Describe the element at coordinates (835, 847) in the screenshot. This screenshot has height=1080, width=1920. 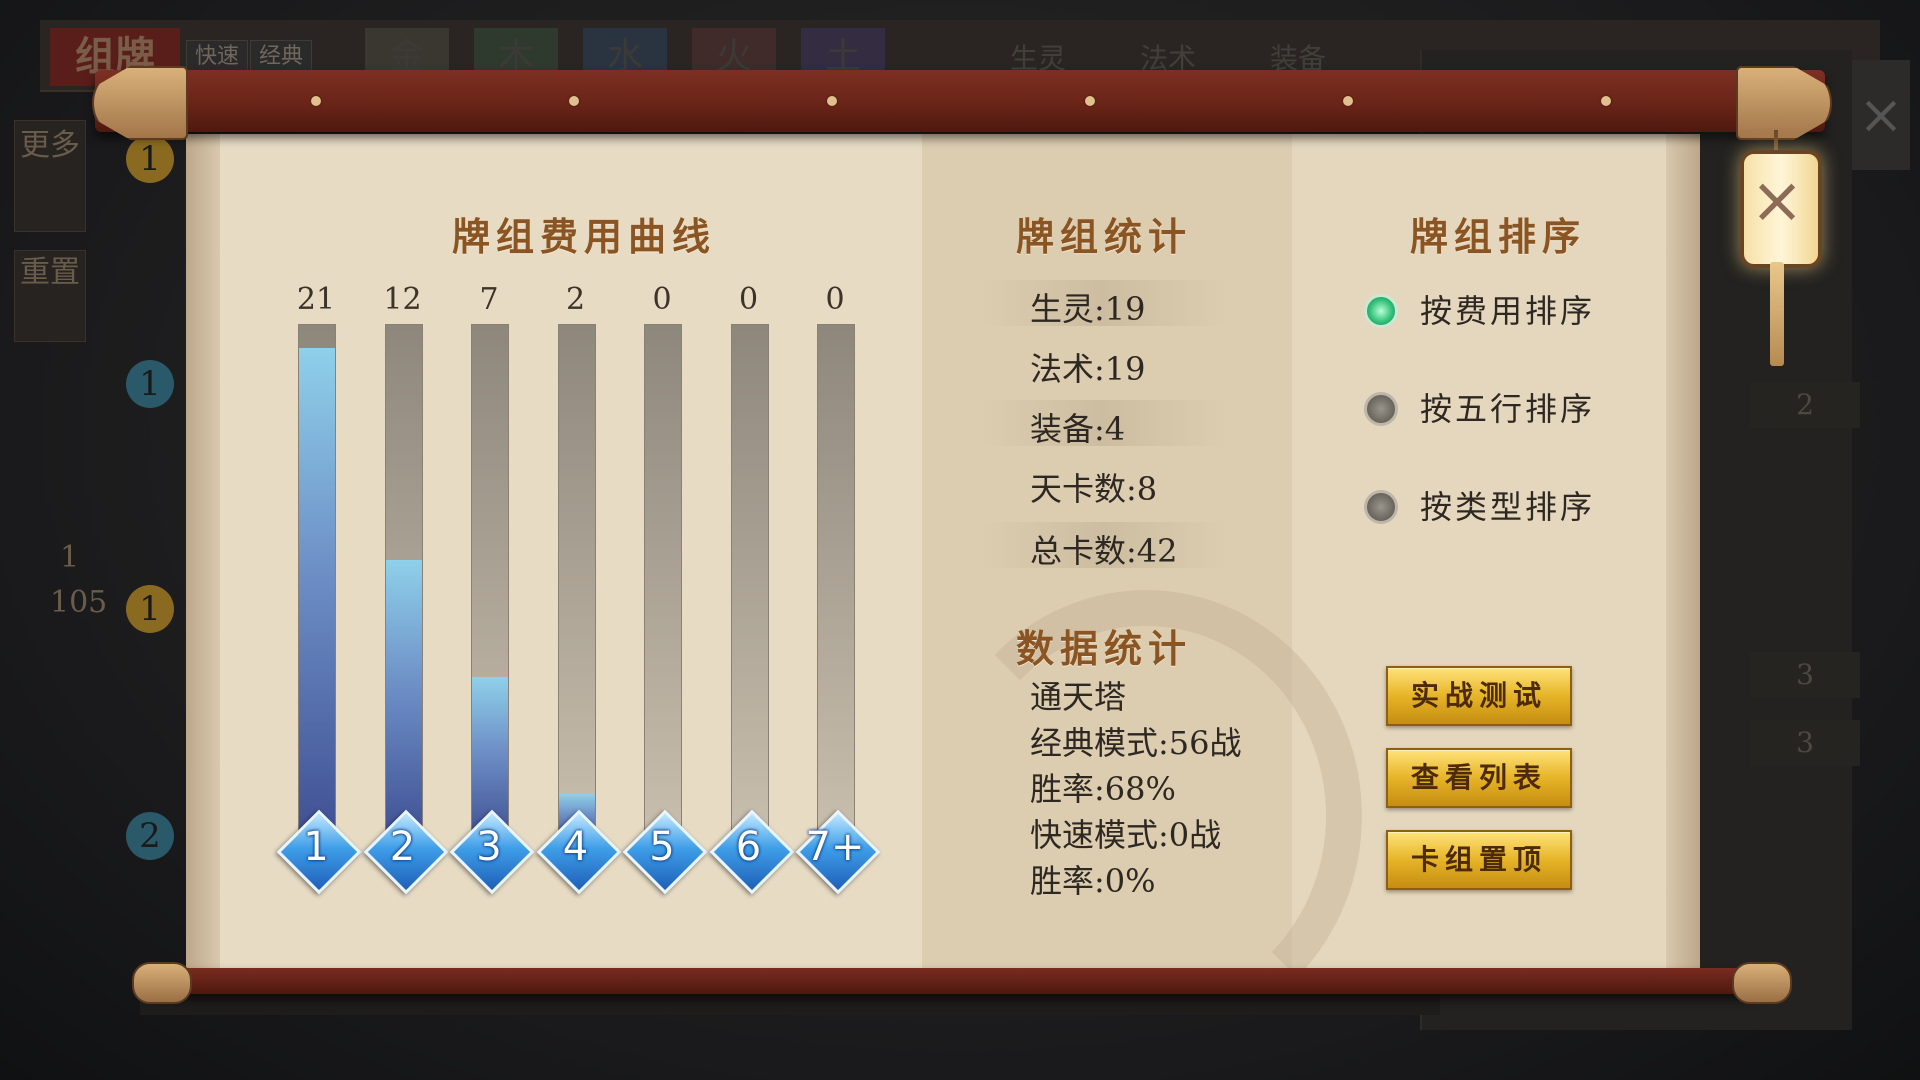
I see `cost-category-label: 7+` at that location.